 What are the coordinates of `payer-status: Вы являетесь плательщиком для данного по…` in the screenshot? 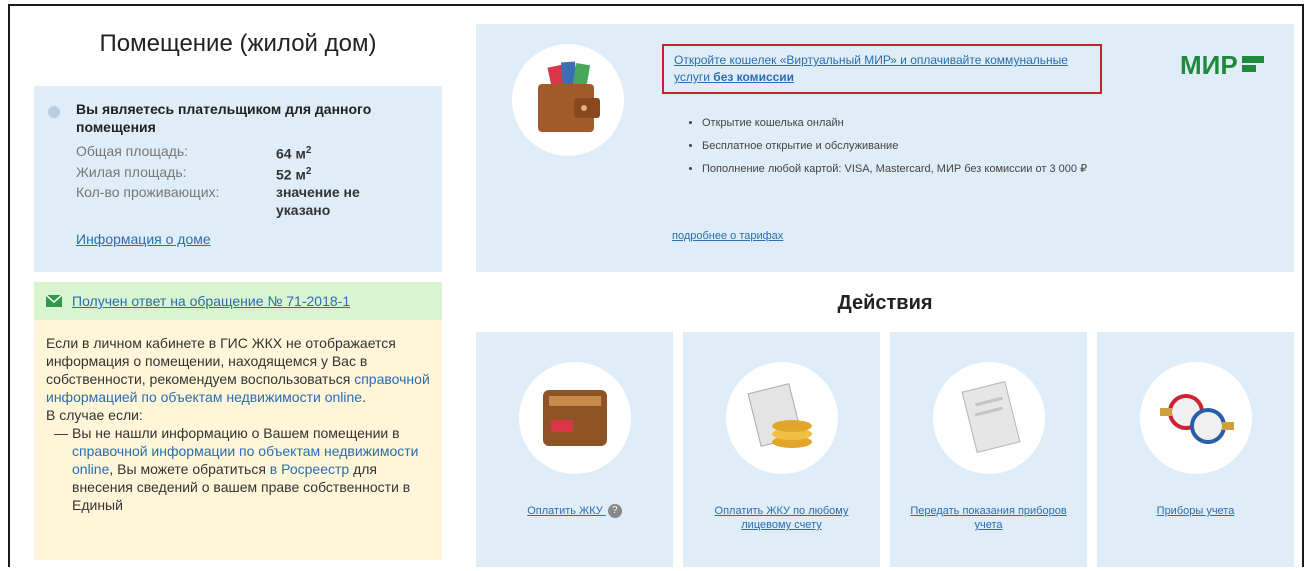 It's located at (224, 118).